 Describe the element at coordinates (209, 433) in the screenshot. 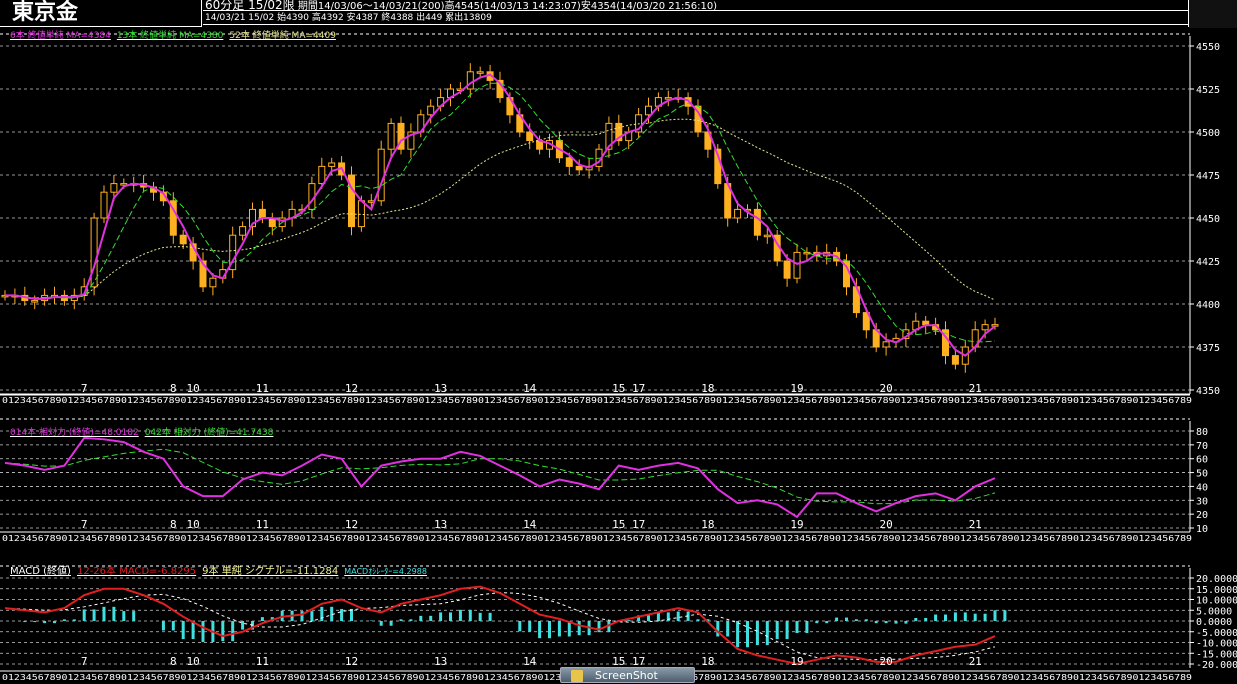

I see `legend-rsi42: 042本 相対力 (終値)=41.7438` at that location.